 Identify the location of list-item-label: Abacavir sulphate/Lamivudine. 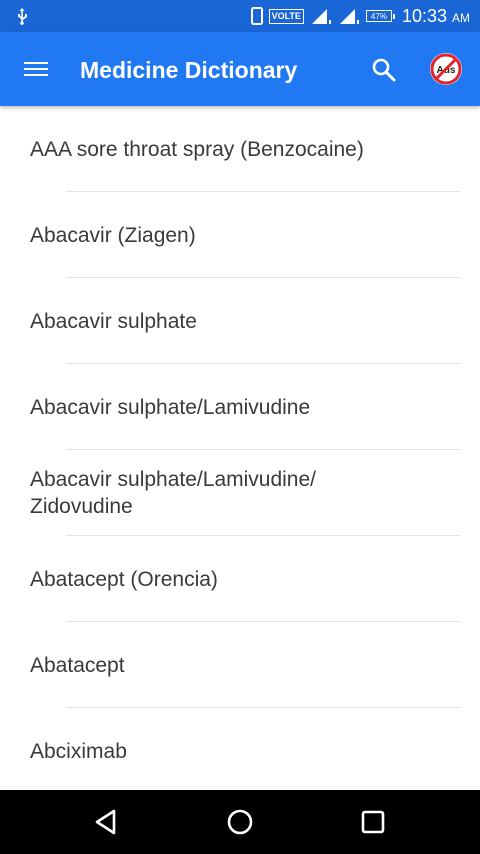
(170, 407).